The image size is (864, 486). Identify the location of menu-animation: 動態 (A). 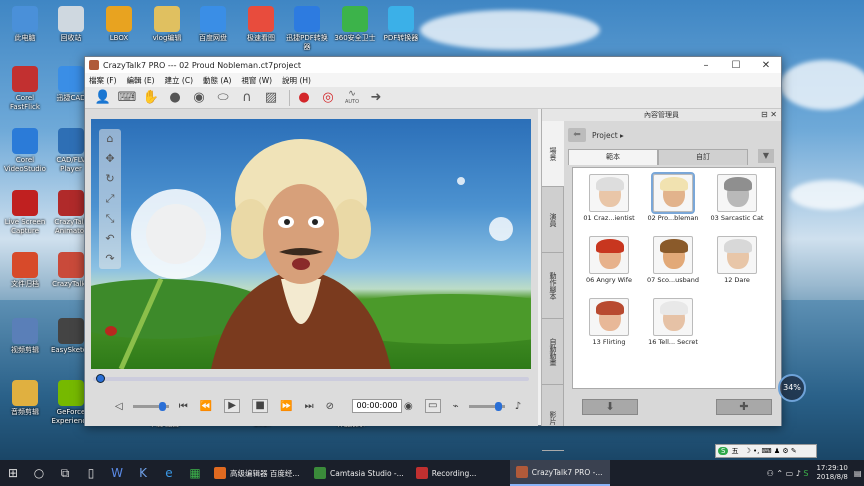
(217, 80).